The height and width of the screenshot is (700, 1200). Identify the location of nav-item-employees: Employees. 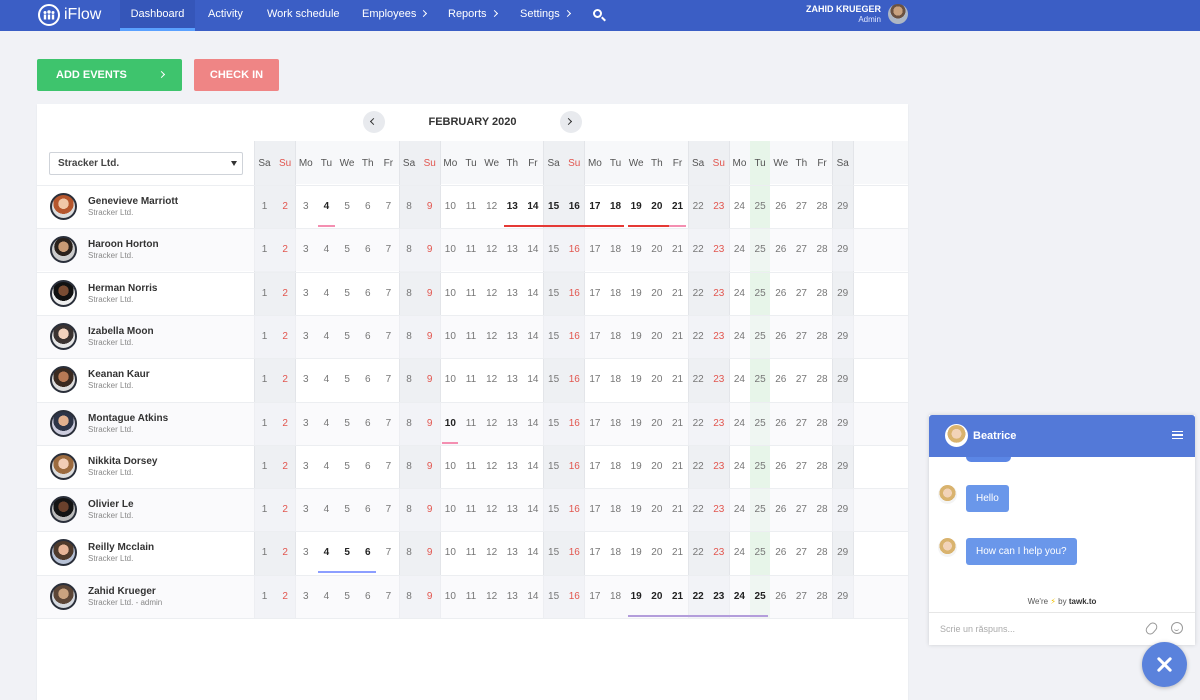
(395, 15).